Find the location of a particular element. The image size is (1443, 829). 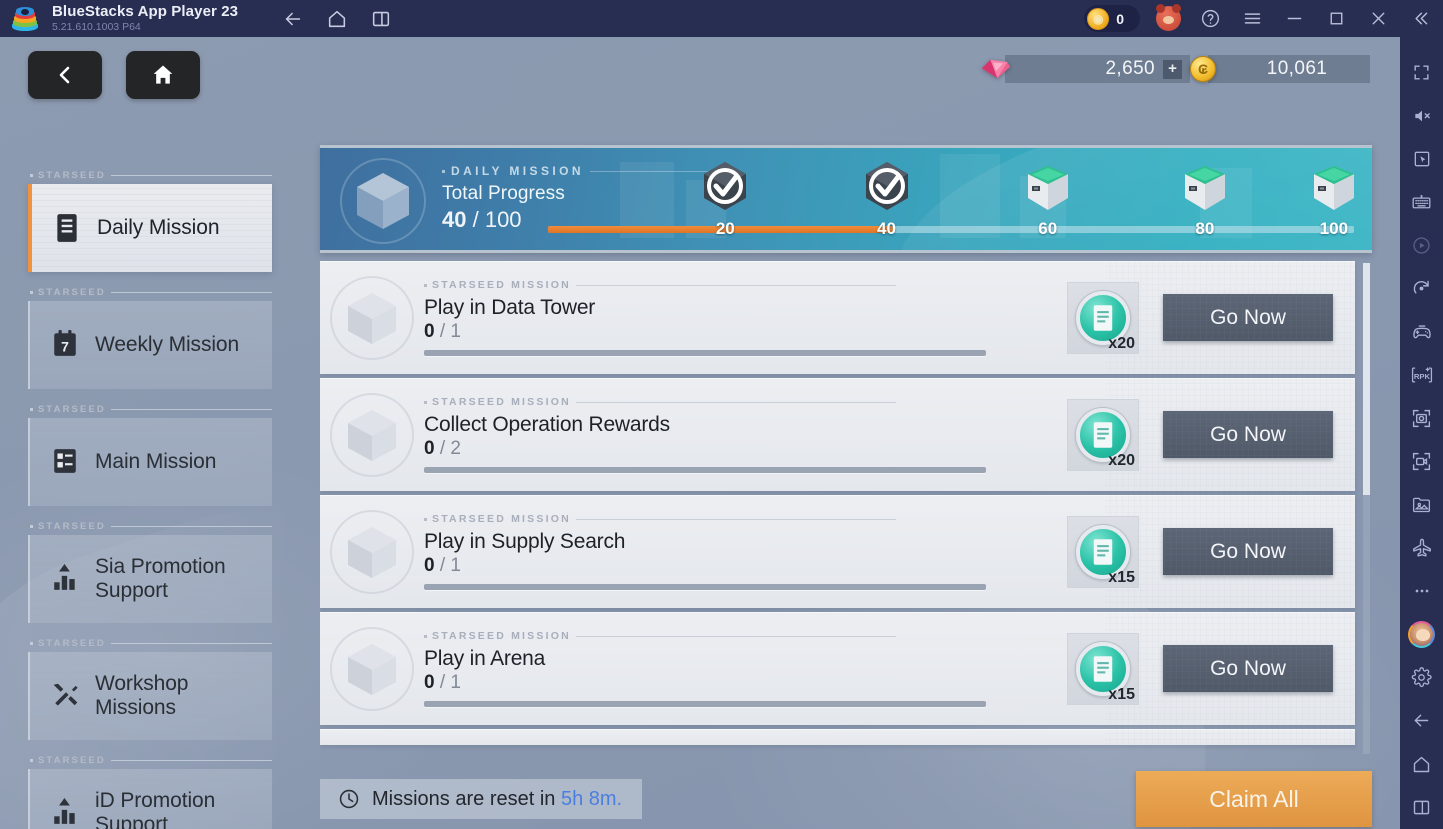

bluestacks-logo-icon is located at coordinates (25, 19).